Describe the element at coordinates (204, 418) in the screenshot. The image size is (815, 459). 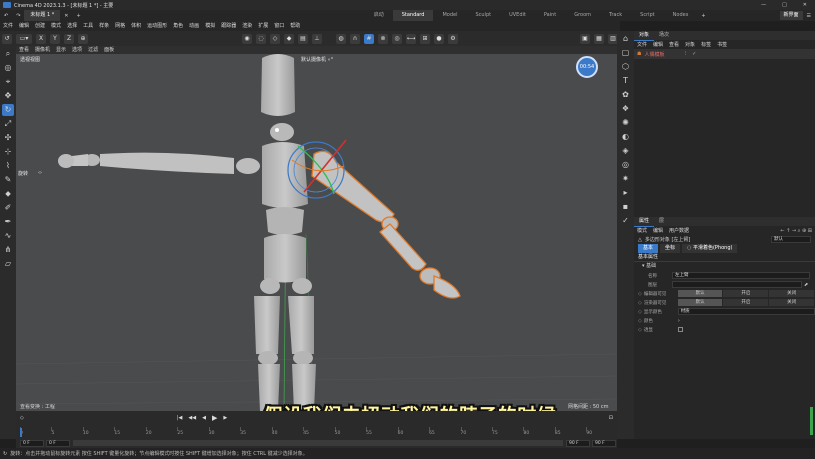
I see `prev-frame-icon: ◀` at that location.